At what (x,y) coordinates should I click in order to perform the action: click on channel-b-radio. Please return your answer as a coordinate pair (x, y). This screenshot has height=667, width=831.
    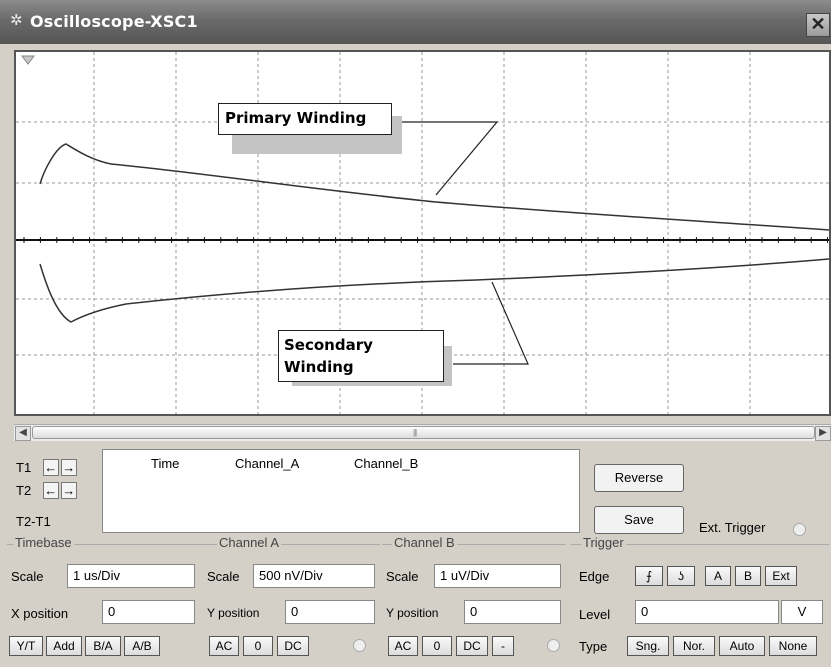
    Looking at the image, I should click on (553, 645).